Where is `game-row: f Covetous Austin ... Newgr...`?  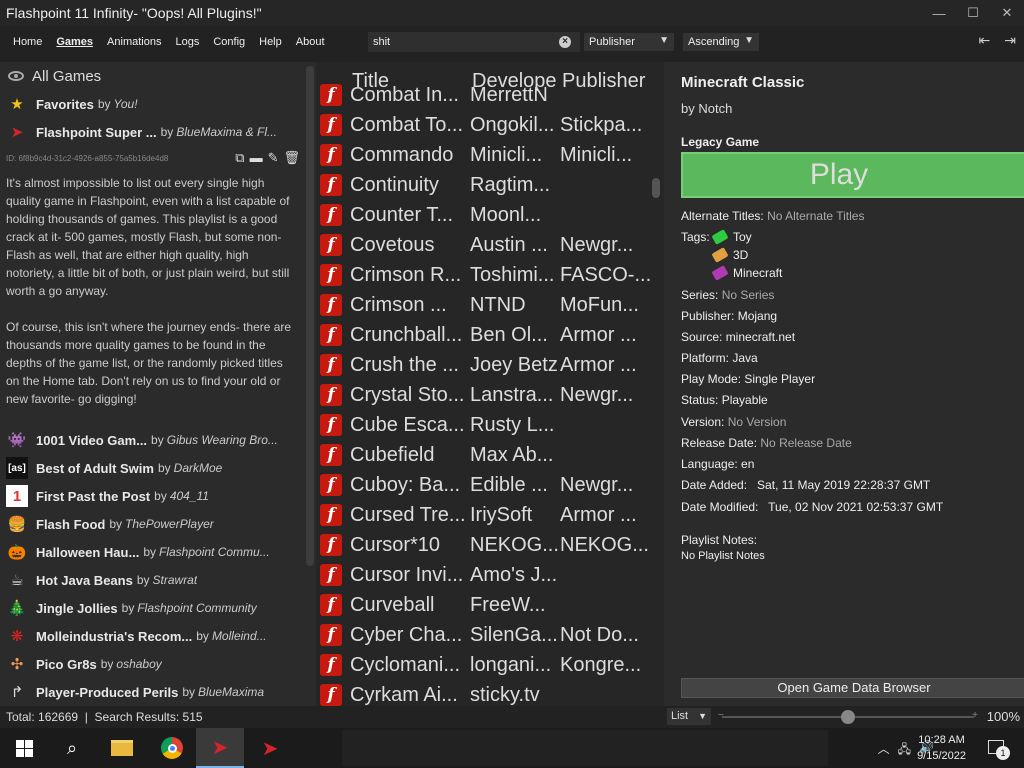
game-row: f Covetous Austin ... Newgr... is located at coordinates (485, 245).